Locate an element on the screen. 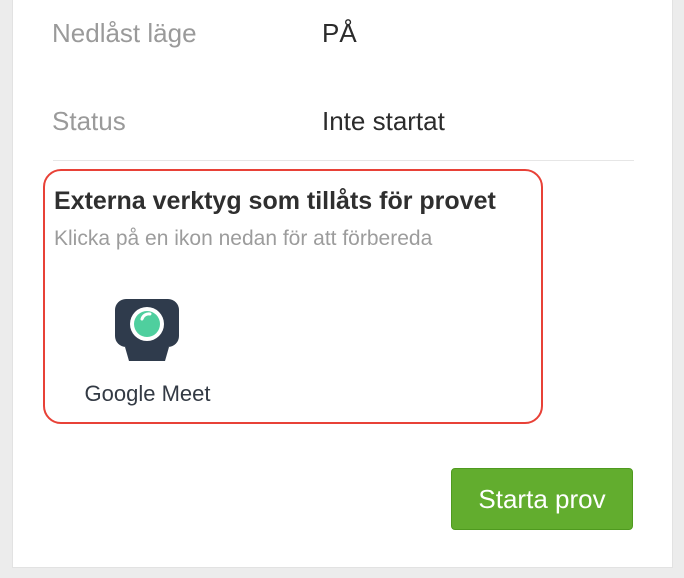 The height and width of the screenshot is (578, 684). start-exam-button: Starta prov is located at coordinates (542, 499).